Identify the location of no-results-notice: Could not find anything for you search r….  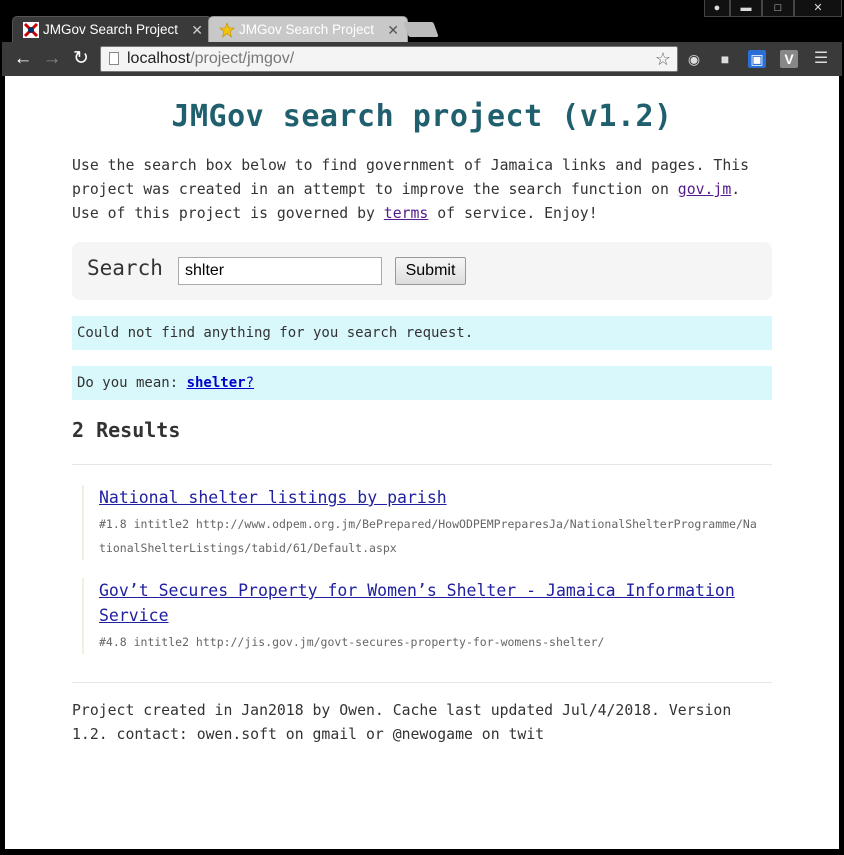
(422, 333).